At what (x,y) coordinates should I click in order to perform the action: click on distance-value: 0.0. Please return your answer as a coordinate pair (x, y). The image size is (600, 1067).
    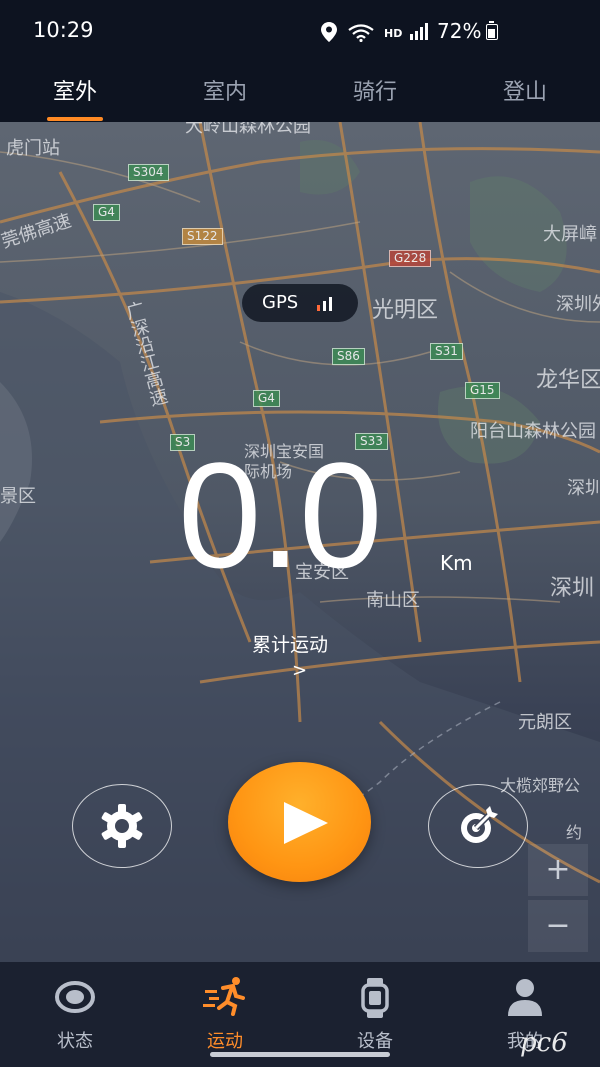
    Looking at the image, I should click on (280, 515).